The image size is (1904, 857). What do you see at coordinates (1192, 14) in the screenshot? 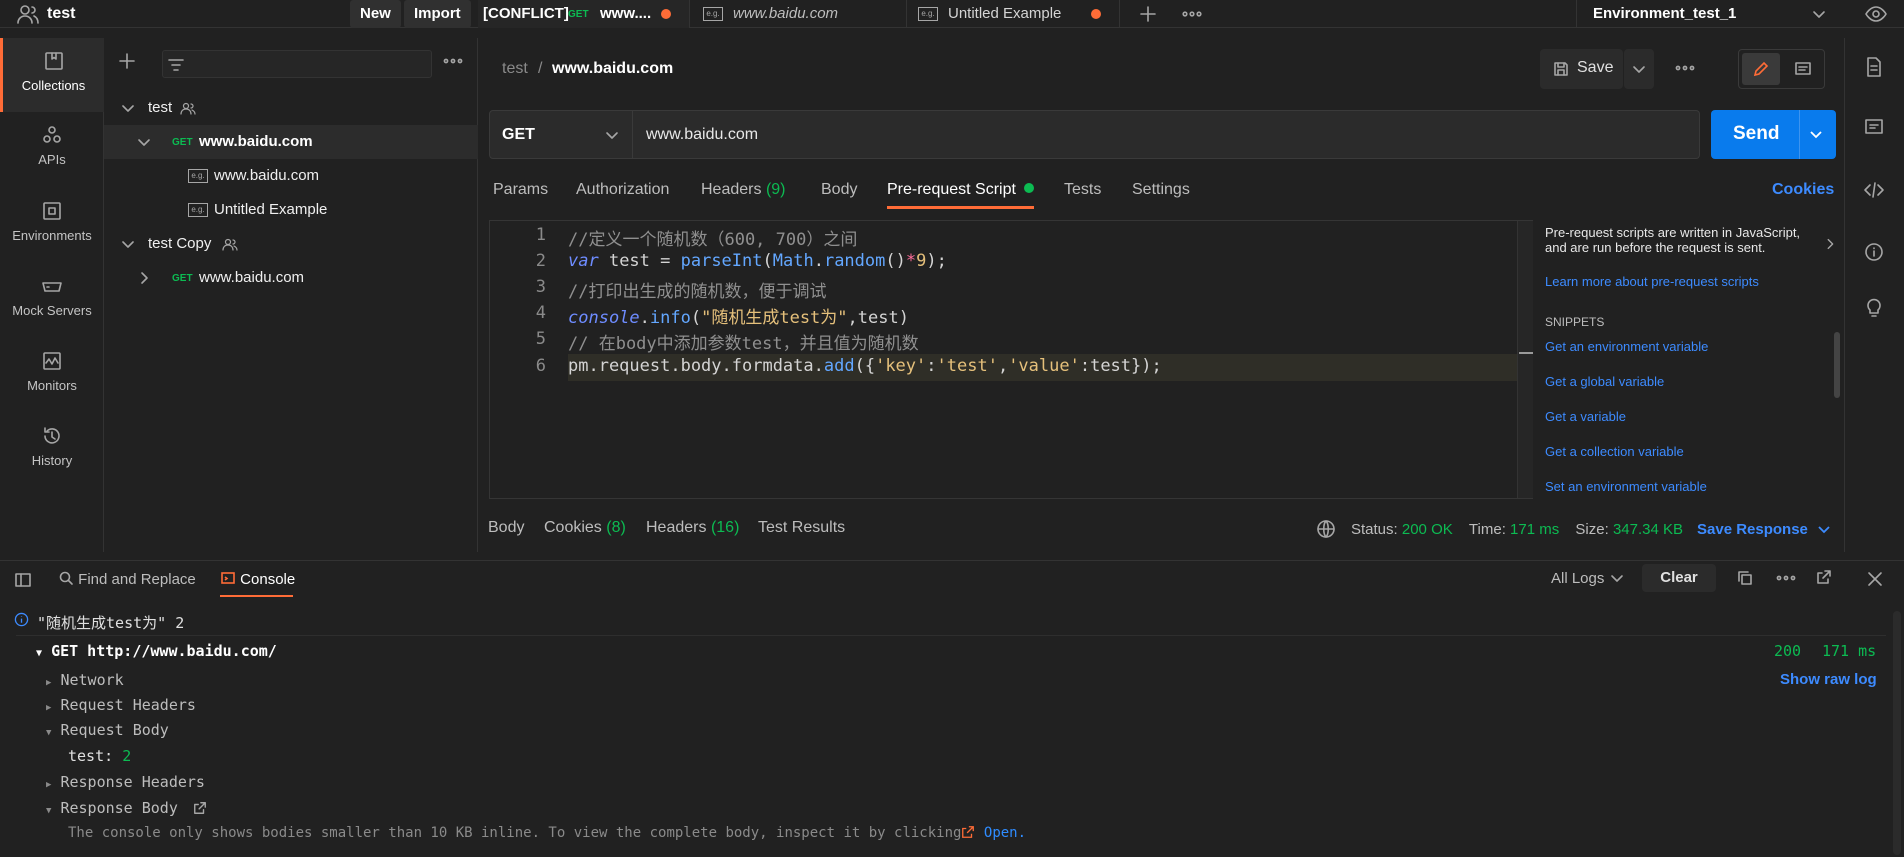
I see `more-tabs-icon` at bounding box center [1192, 14].